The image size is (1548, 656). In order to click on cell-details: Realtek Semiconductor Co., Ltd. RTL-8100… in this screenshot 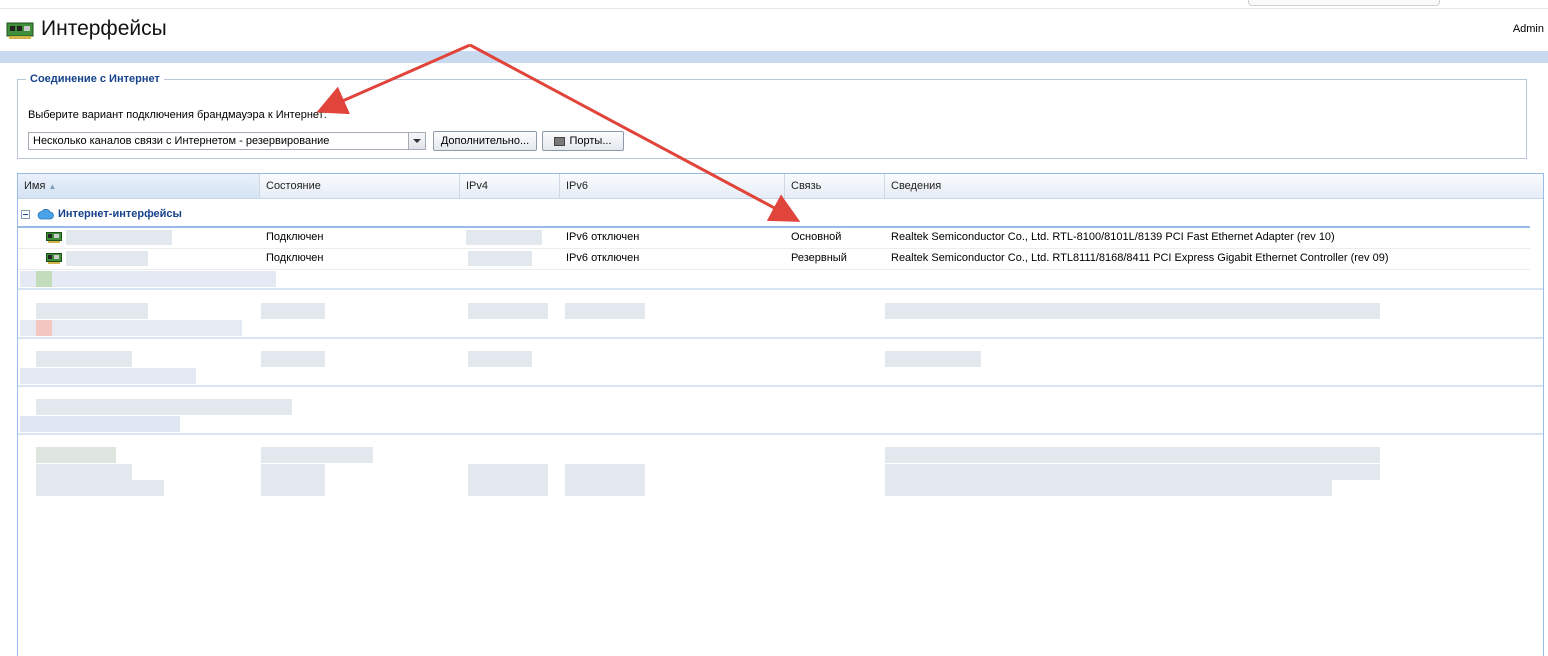, I will do `click(1113, 237)`.